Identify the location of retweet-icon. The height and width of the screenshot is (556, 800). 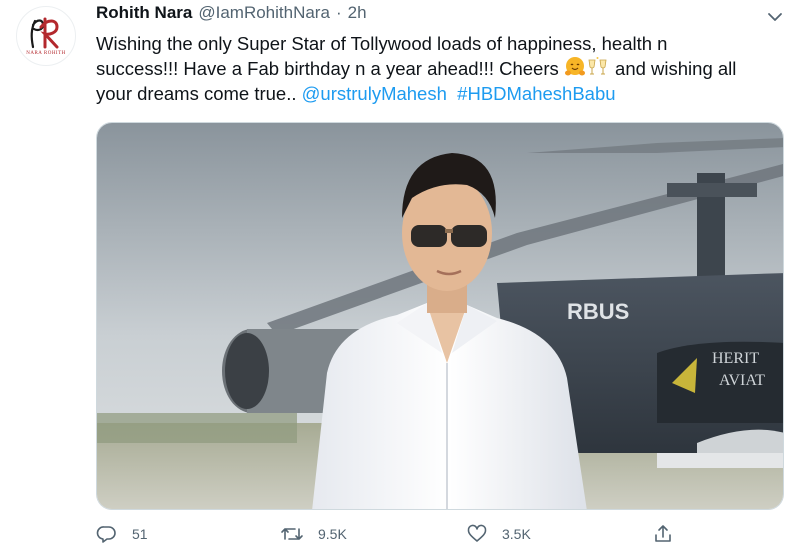
(292, 534).